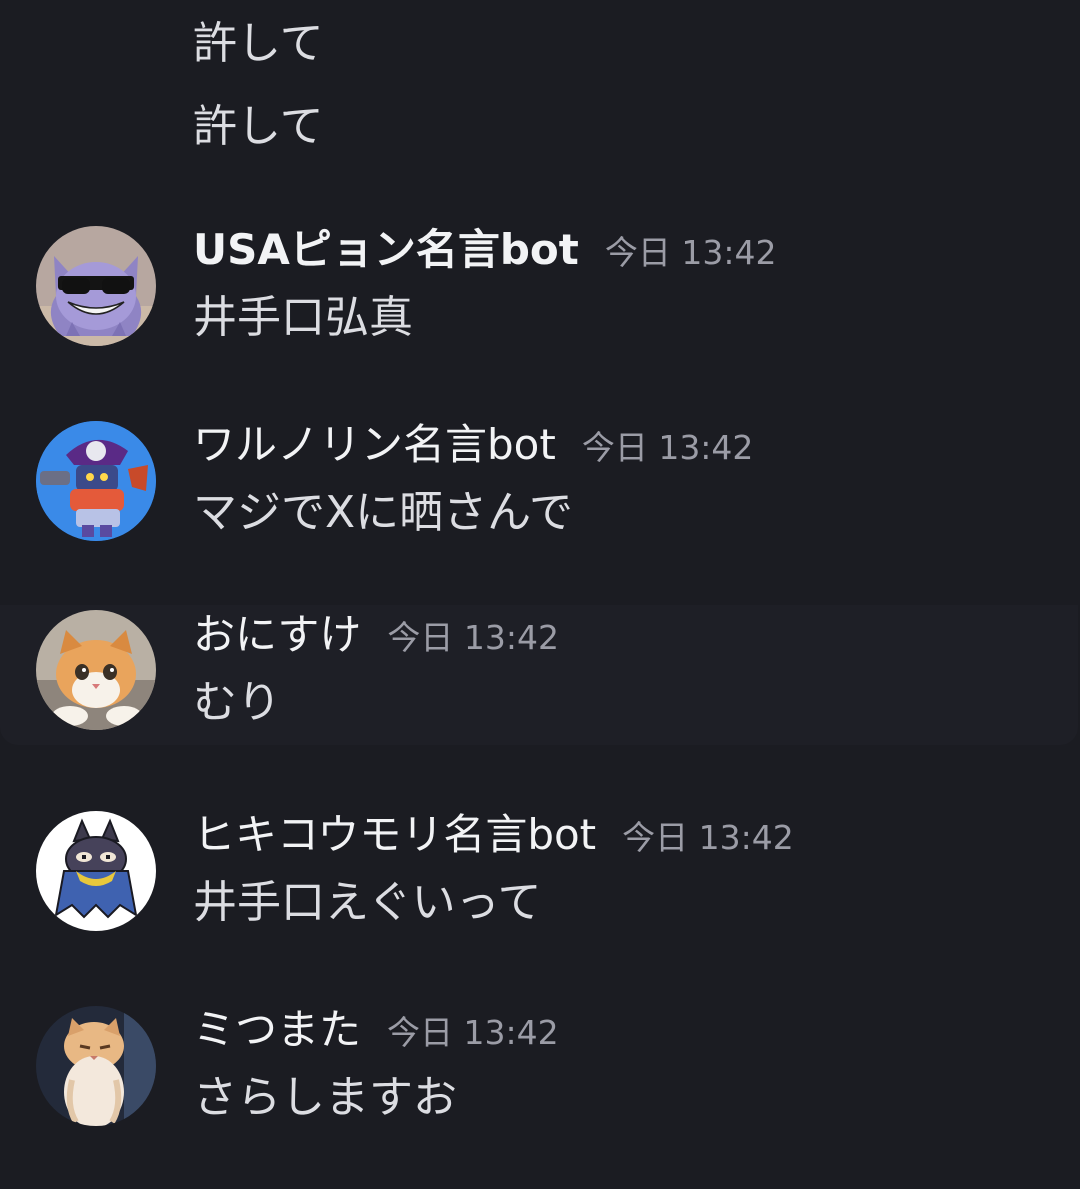  I want to click on message-content: 井手口弘真, so click(303, 317).